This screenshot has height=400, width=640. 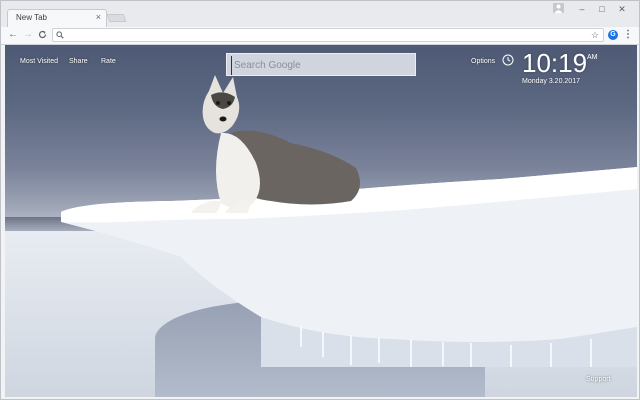 I want to click on reload-icon, so click(x=42, y=34).